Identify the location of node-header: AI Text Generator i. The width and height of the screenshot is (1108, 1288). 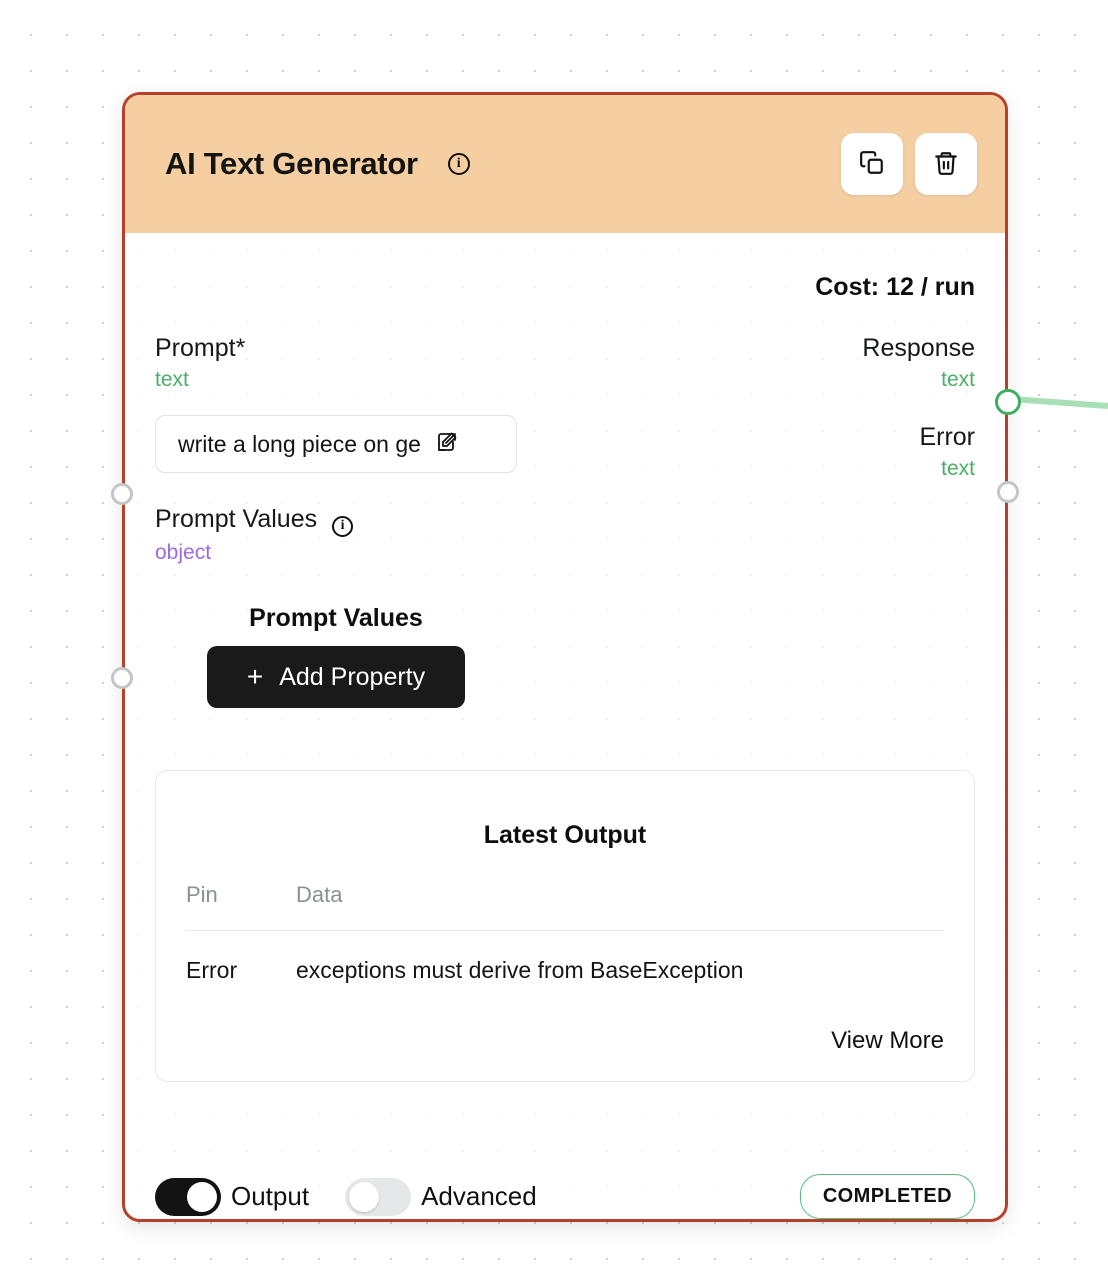
(565, 164).